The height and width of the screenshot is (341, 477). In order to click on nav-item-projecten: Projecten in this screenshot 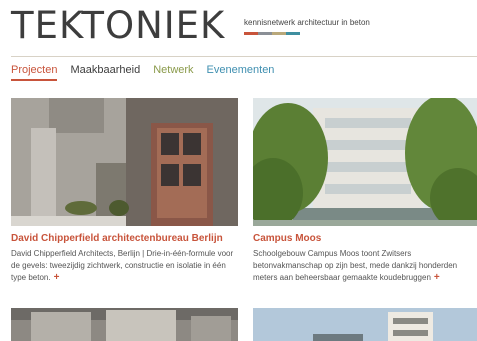, I will do `click(34, 72)`.